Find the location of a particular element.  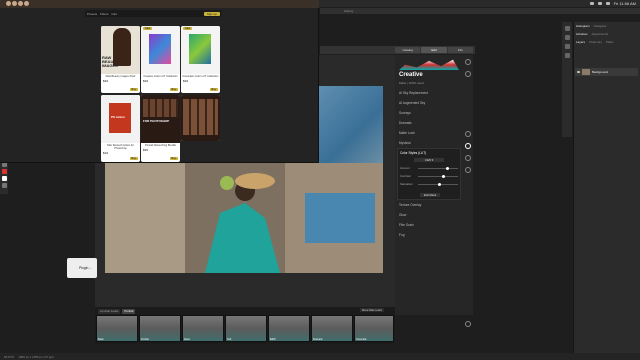

card-title: RAW BEAUTY IMAGES is located at coordinates (110, 61).